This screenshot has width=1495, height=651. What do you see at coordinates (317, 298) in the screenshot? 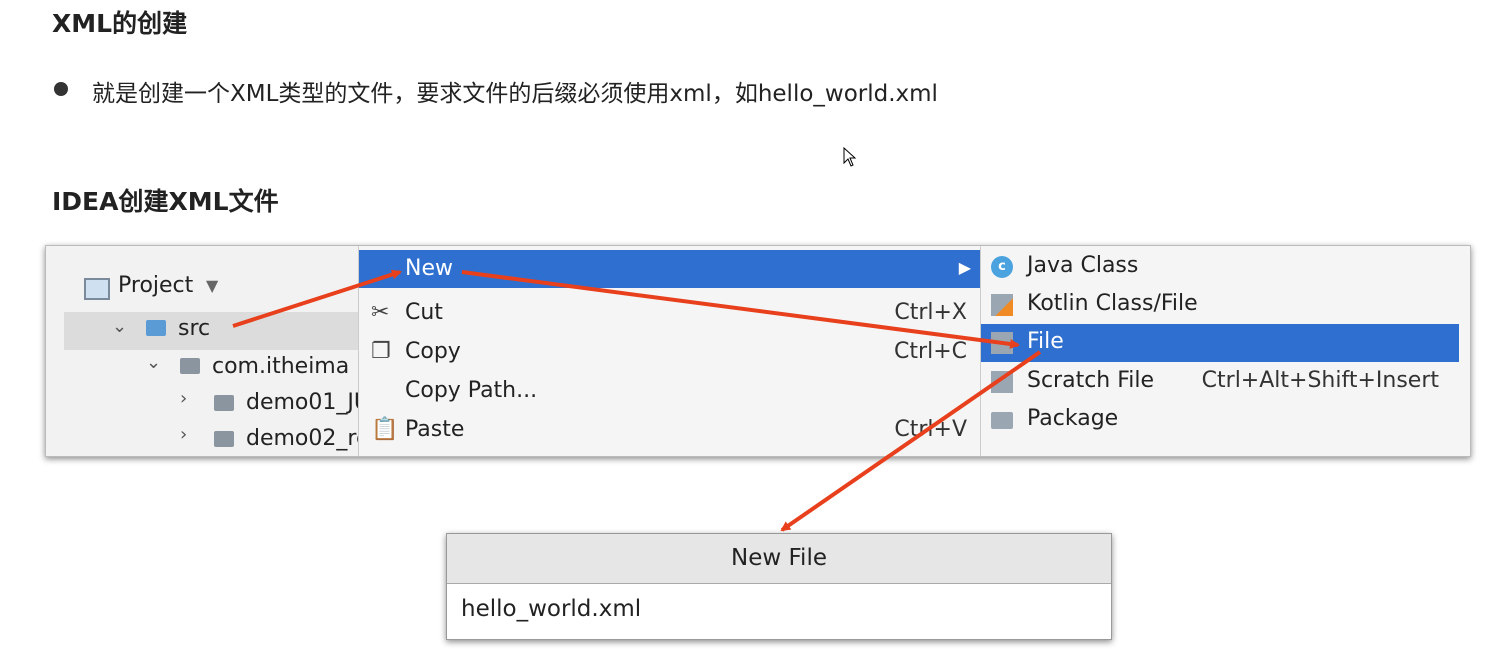
I see `arrow-src-to-new` at bounding box center [317, 298].